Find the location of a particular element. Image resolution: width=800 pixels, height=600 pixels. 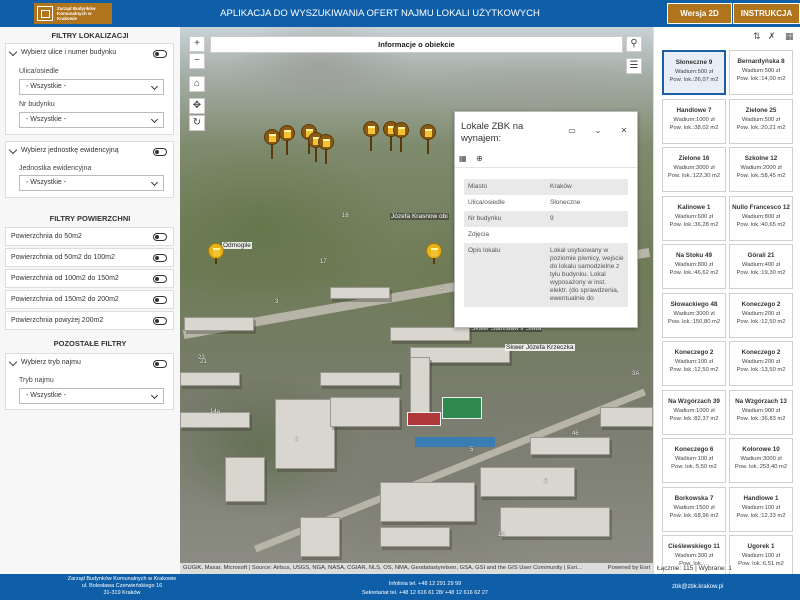

tile-deposit: Wadium:300 zł is located at coordinates (694, 556).